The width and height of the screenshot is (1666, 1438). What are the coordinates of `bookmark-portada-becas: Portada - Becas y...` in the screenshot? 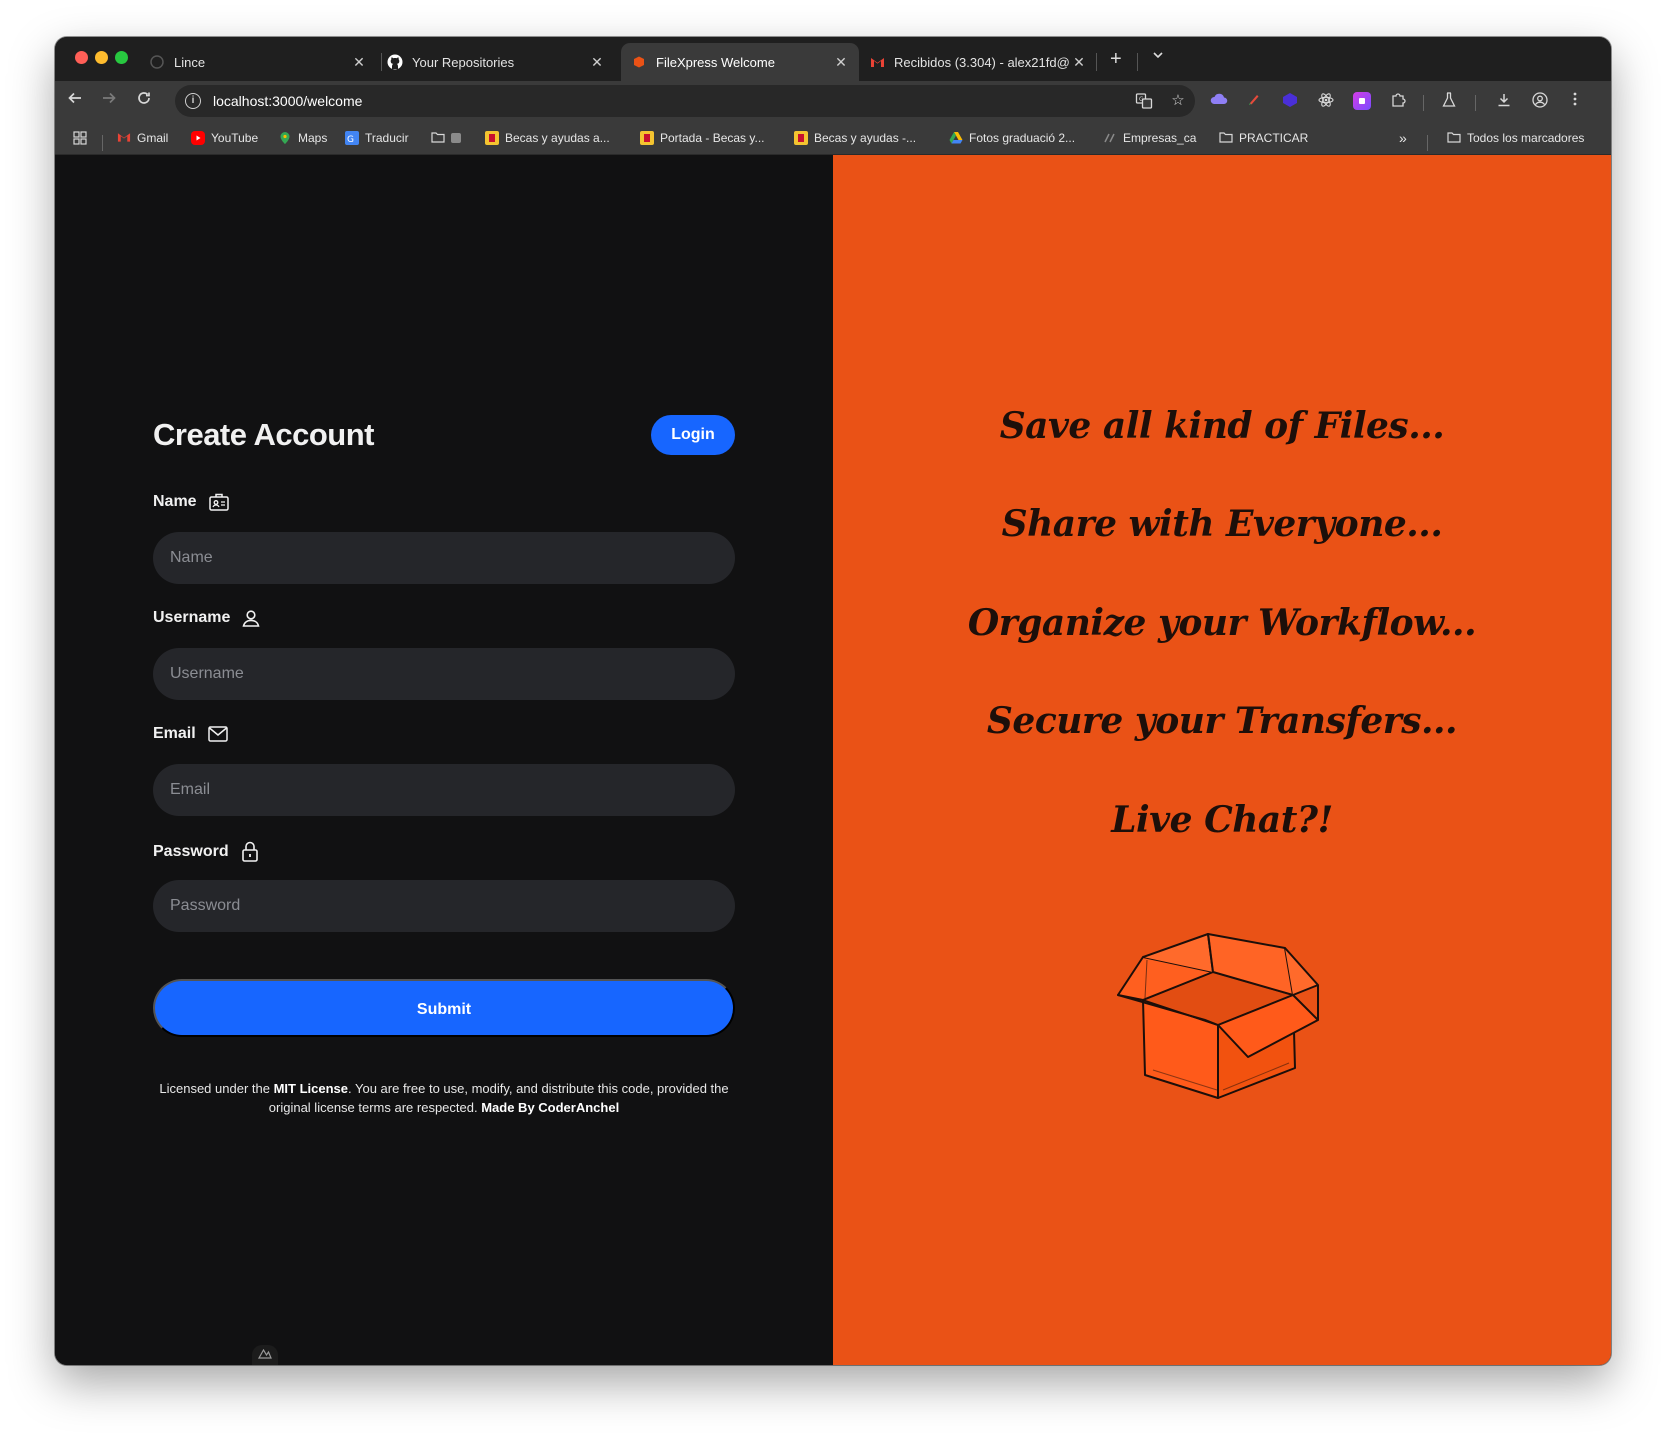 It's located at (702, 138).